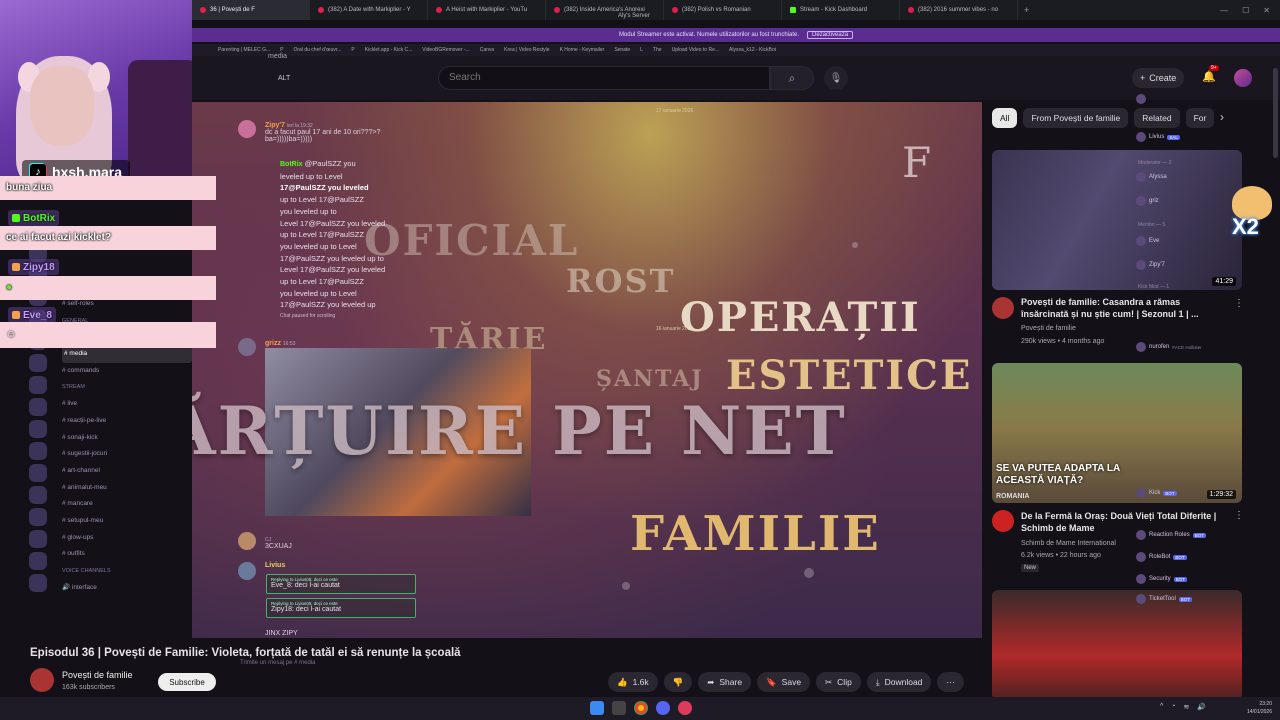 Image resolution: width=1280 pixels, height=720 pixels. Describe the element at coordinates (1141, 99) in the screenshot. I see `member-item` at that location.